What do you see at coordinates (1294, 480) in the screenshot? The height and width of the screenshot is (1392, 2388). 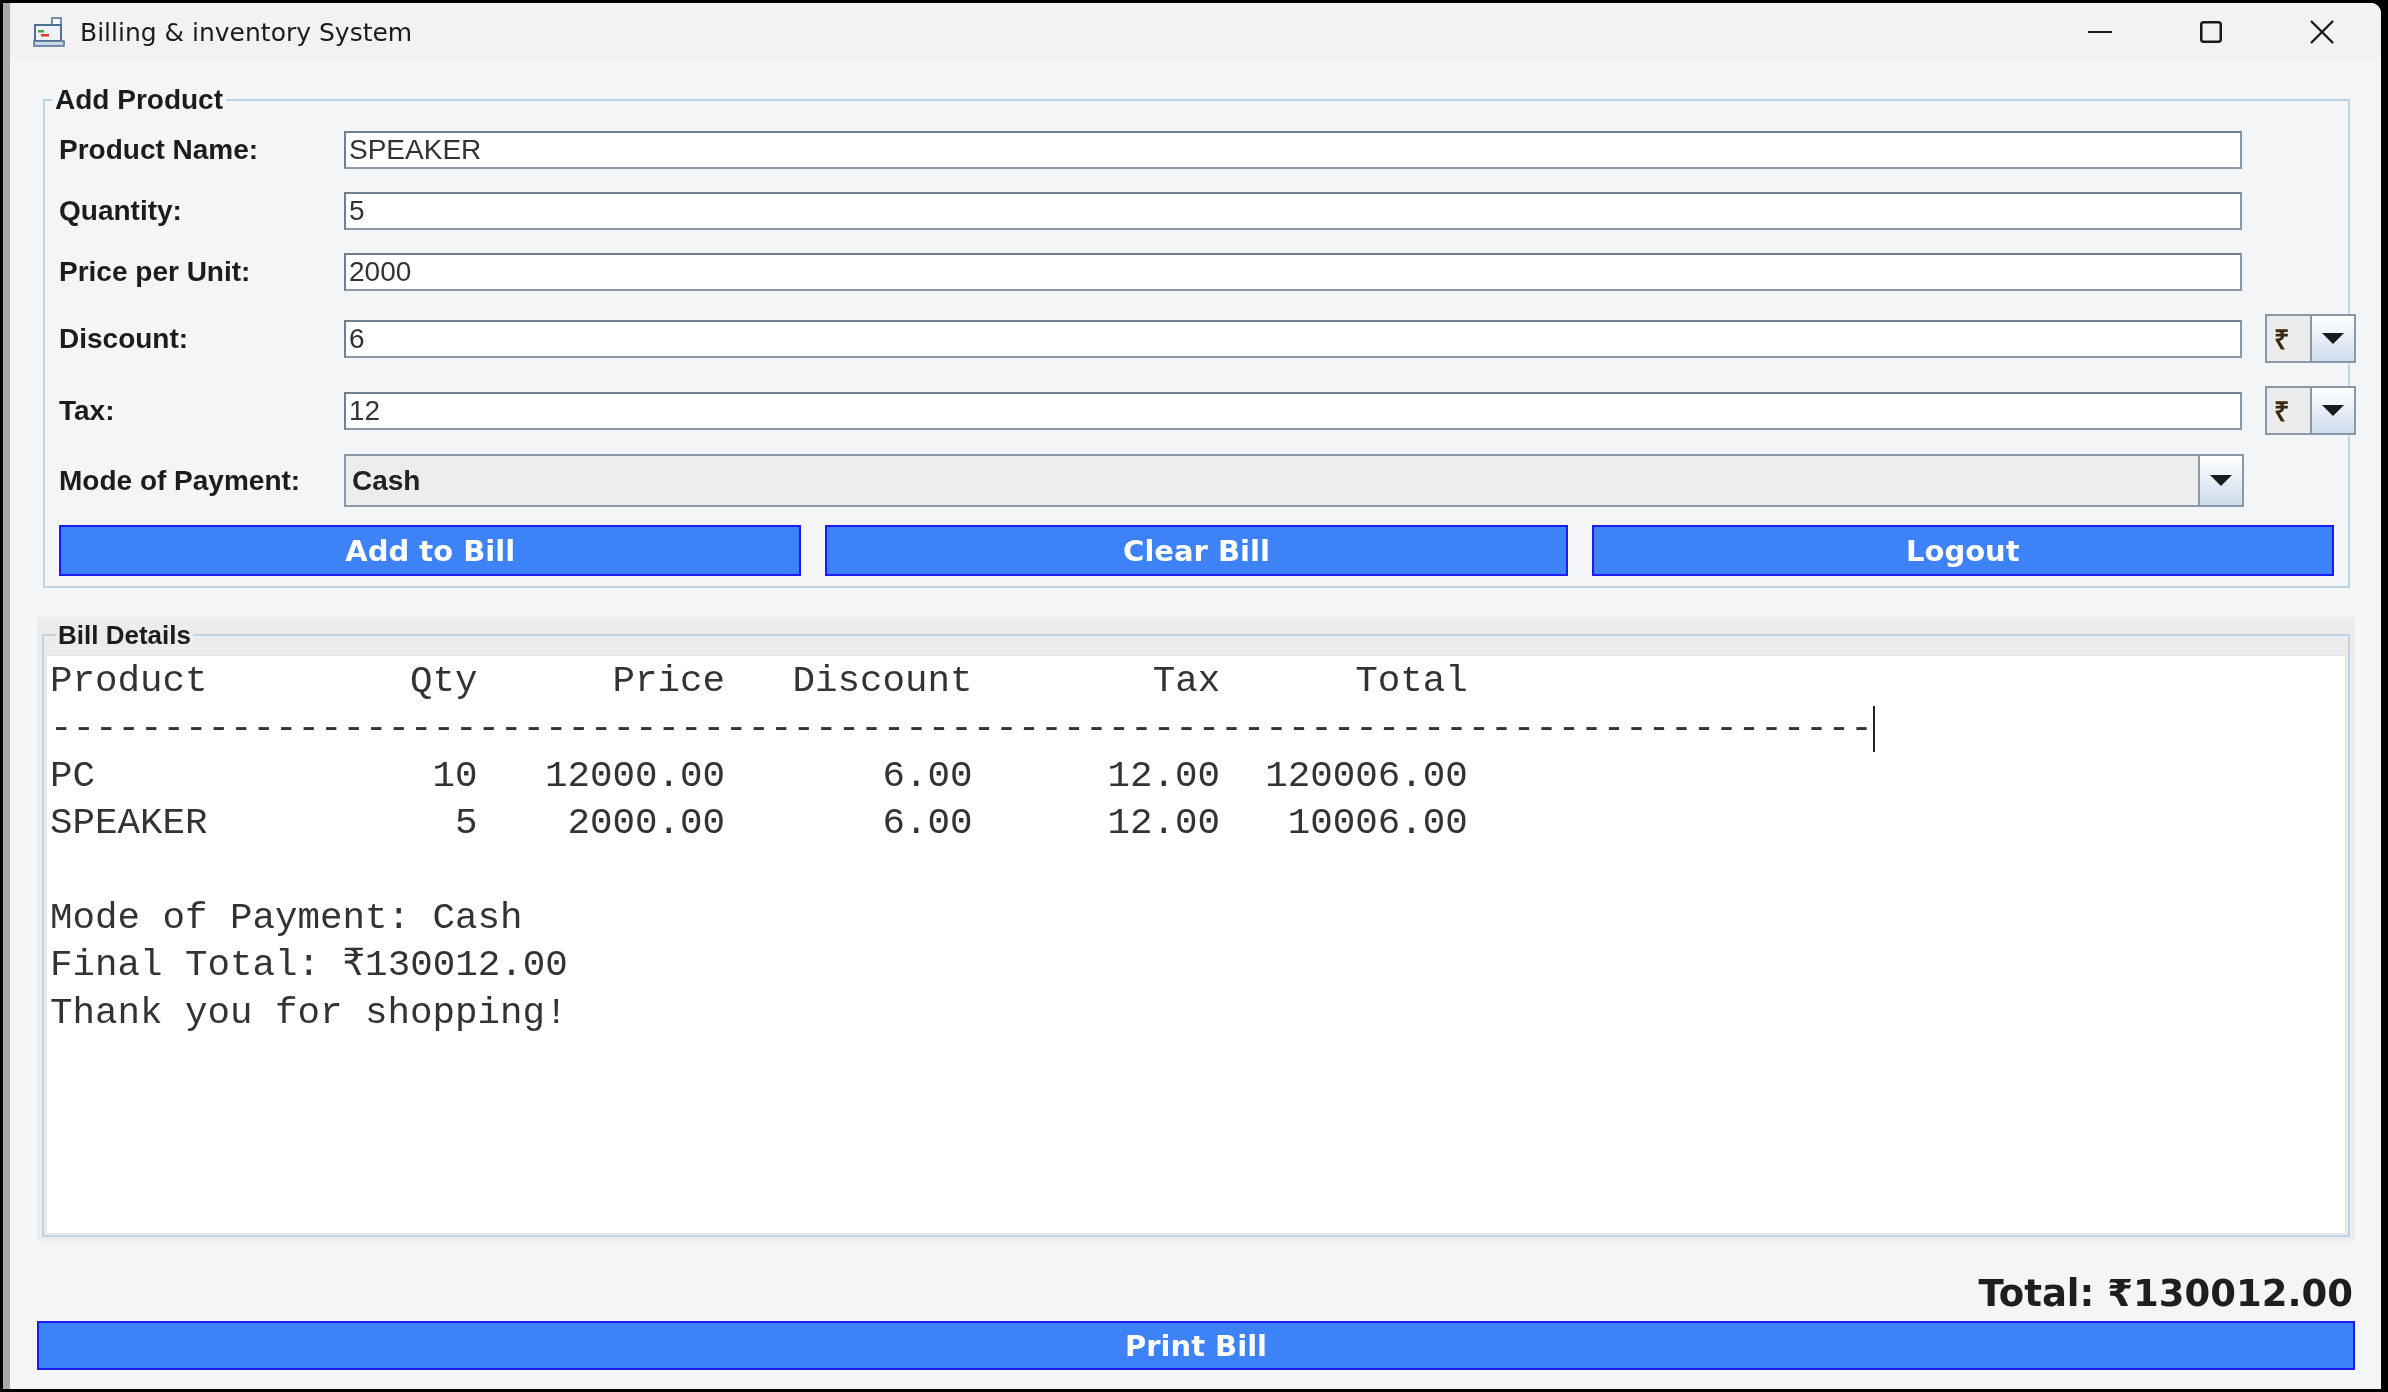 I see `dropdown: Cash` at bounding box center [1294, 480].